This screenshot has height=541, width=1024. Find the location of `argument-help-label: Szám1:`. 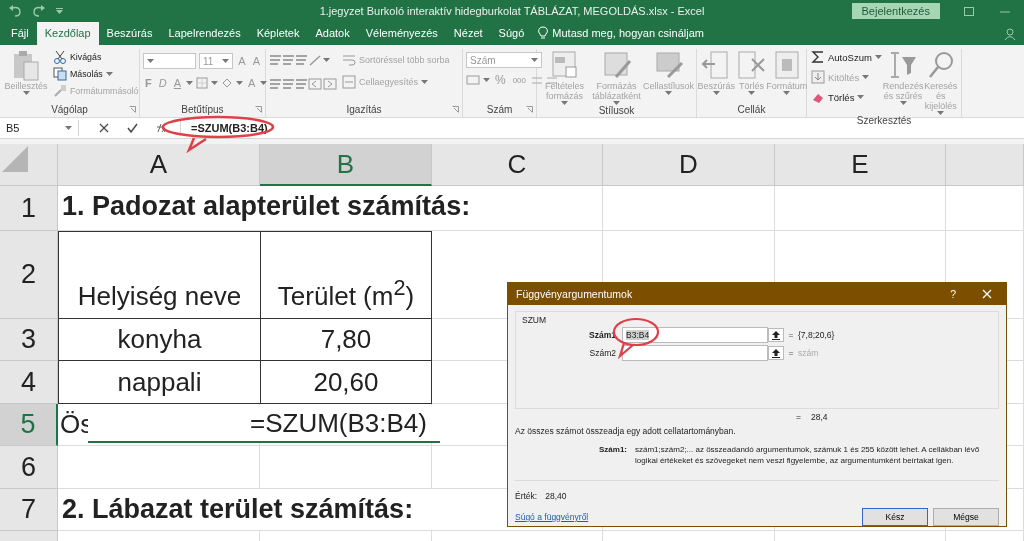

argument-help-label: Szám1: is located at coordinates (613, 450).